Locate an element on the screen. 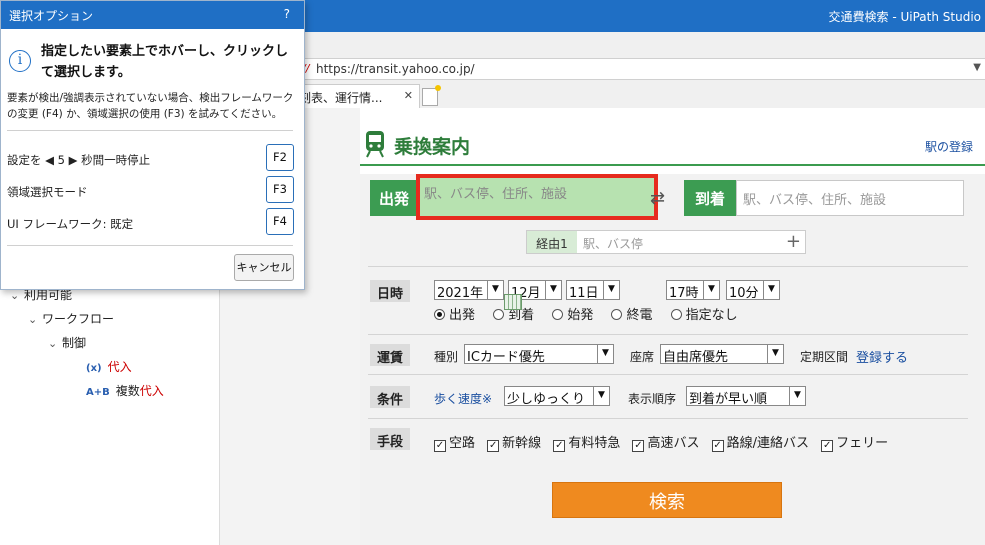 The image size is (985, 545). depart-input: 駅、バス停、住所、施設 is located at coordinates (537, 197).